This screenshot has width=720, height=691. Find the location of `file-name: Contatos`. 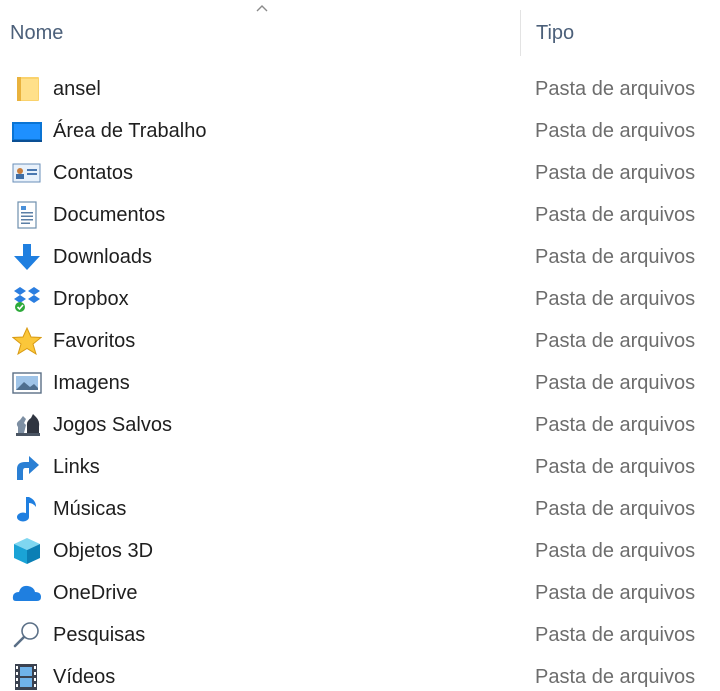

file-name: Contatos is located at coordinates (93, 173).